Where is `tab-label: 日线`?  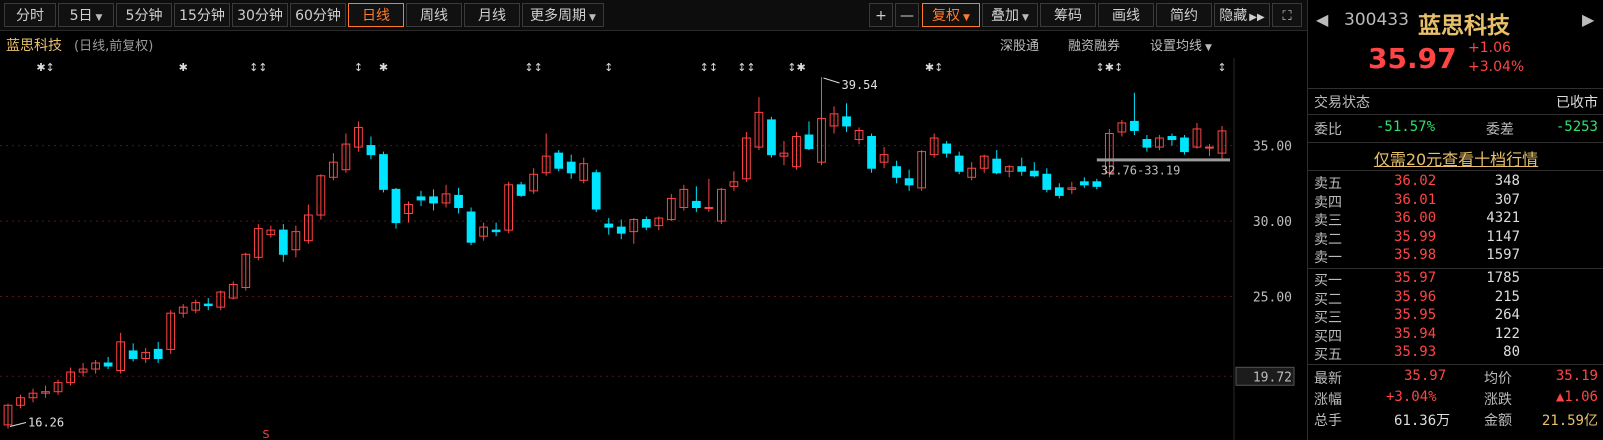
tab-label: 日线 is located at coordinates (376, 16).